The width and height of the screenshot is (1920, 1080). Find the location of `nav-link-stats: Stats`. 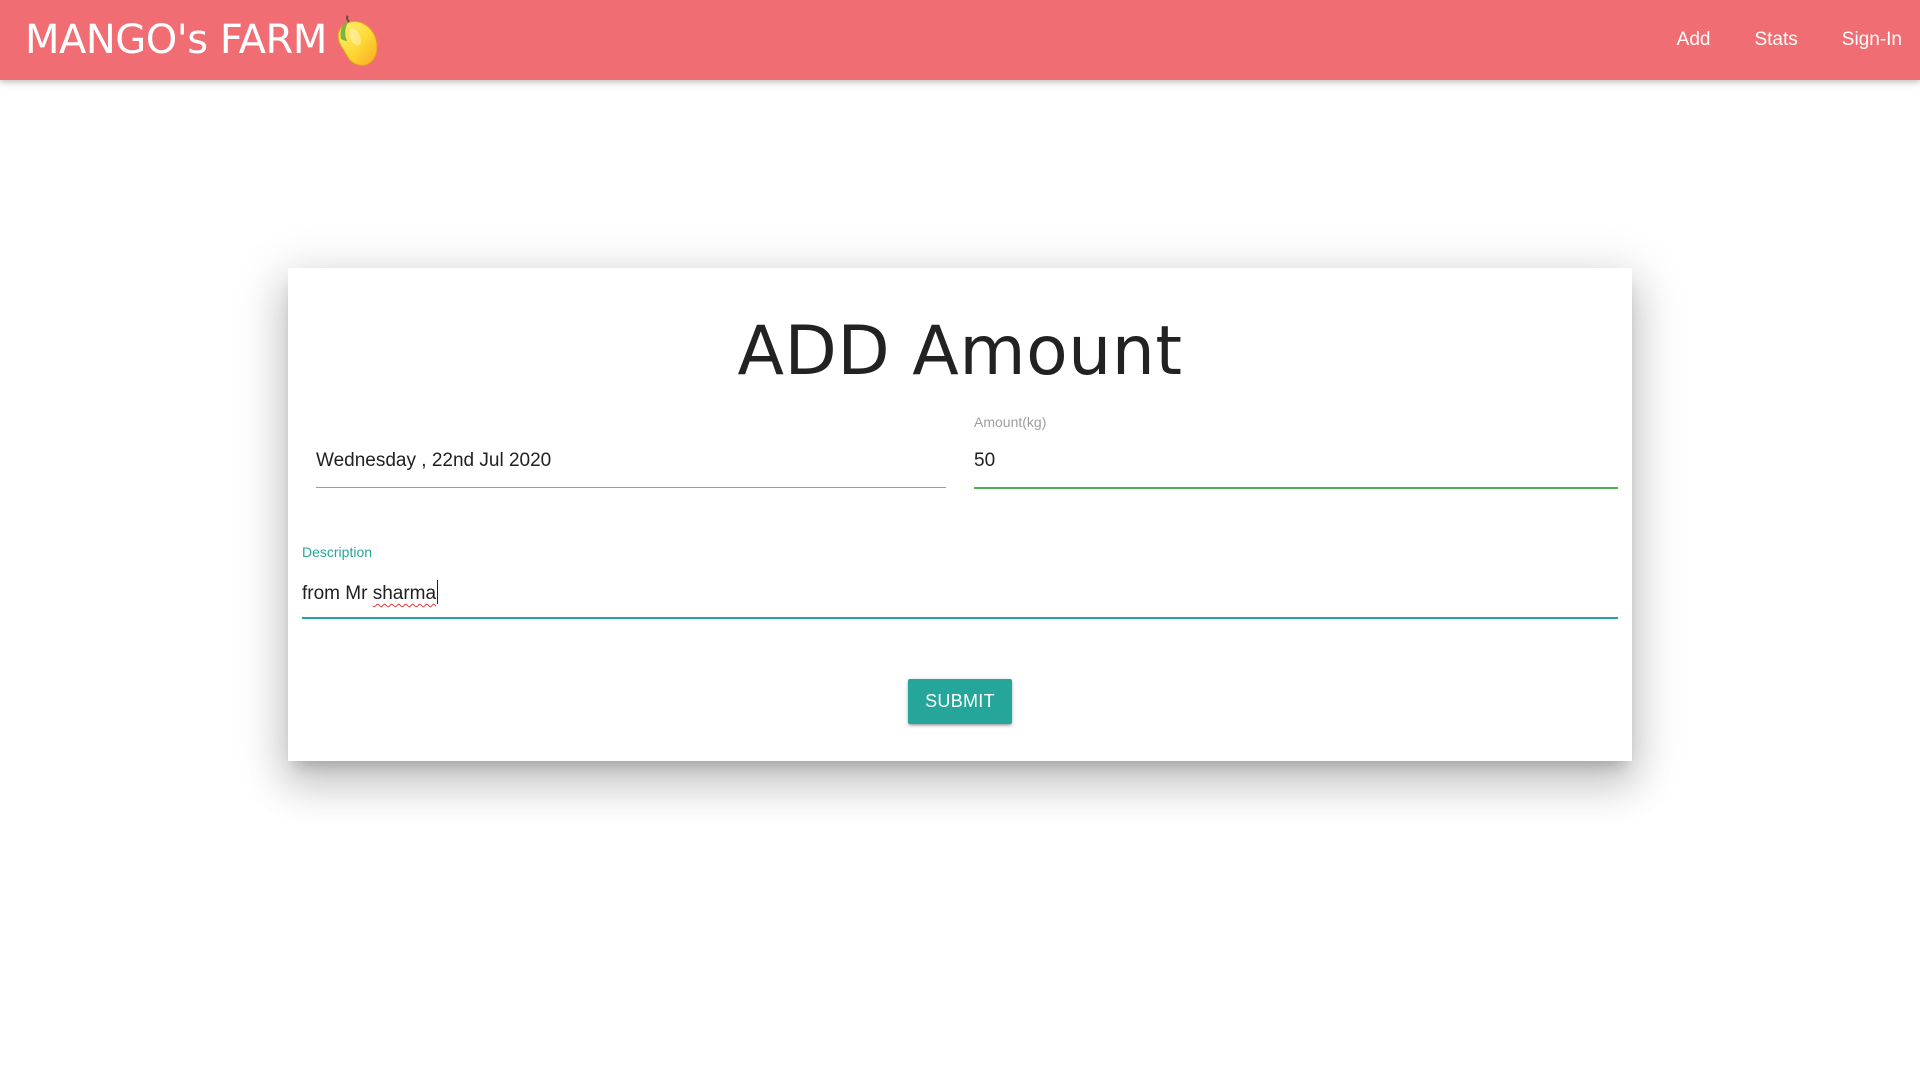

nav-link-stats: Stats is located at coordinates (1753, 40).